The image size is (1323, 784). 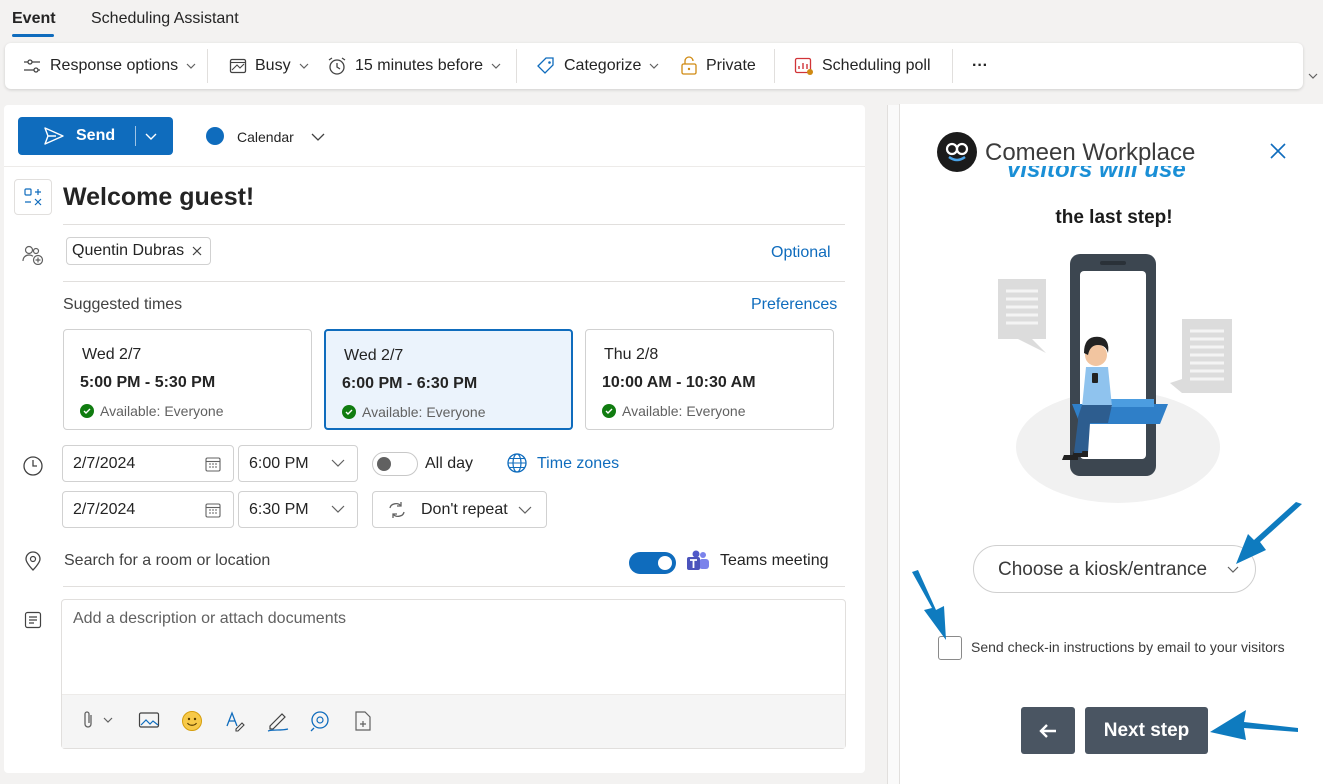 I want to click on attendee-name: Quentin Dubras, so click(x=128, y=250).